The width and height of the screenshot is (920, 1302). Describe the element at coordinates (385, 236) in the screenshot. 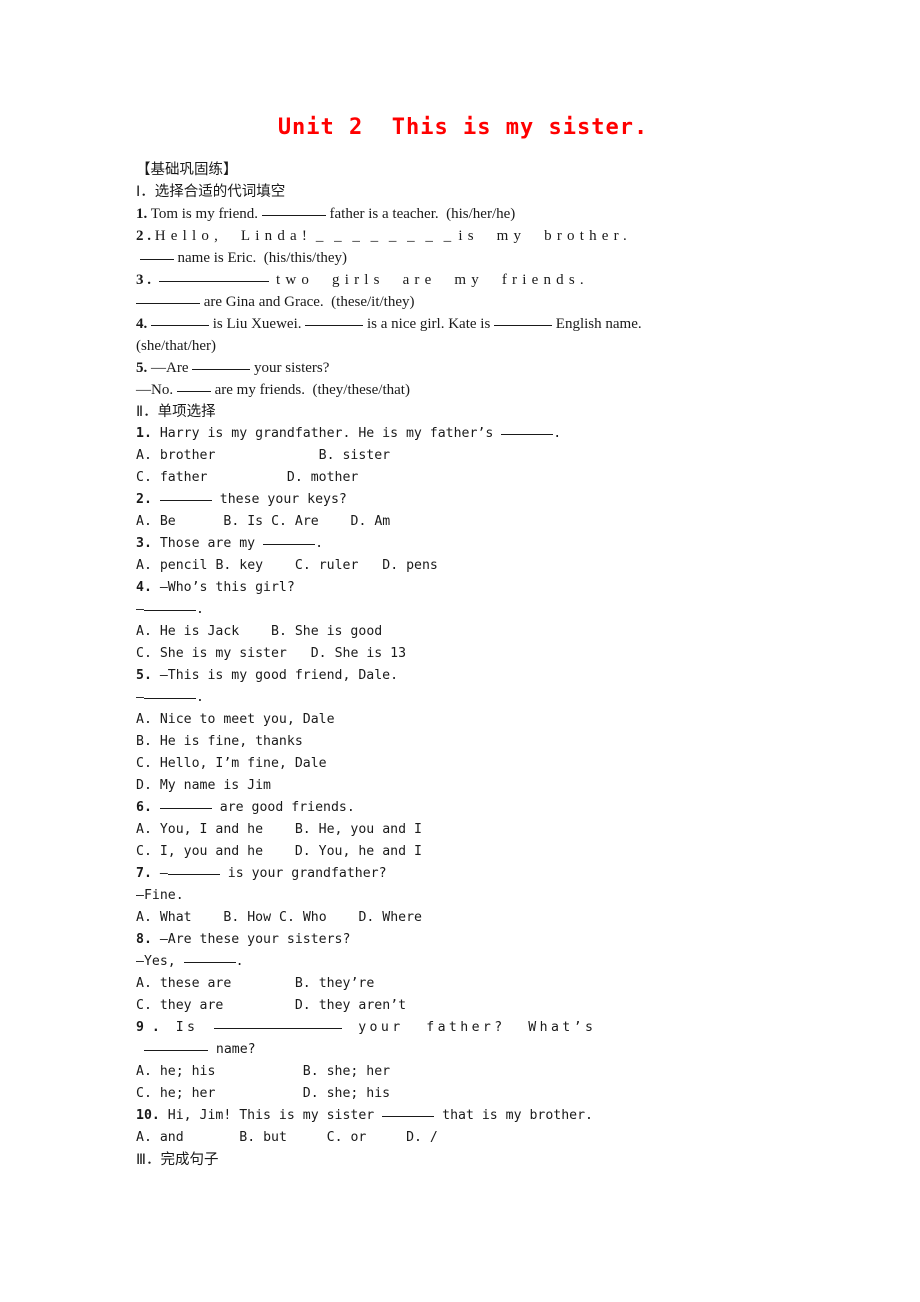

I see `answer-blank-dashes: _ _ _ _ _ _ _ _` at that location.